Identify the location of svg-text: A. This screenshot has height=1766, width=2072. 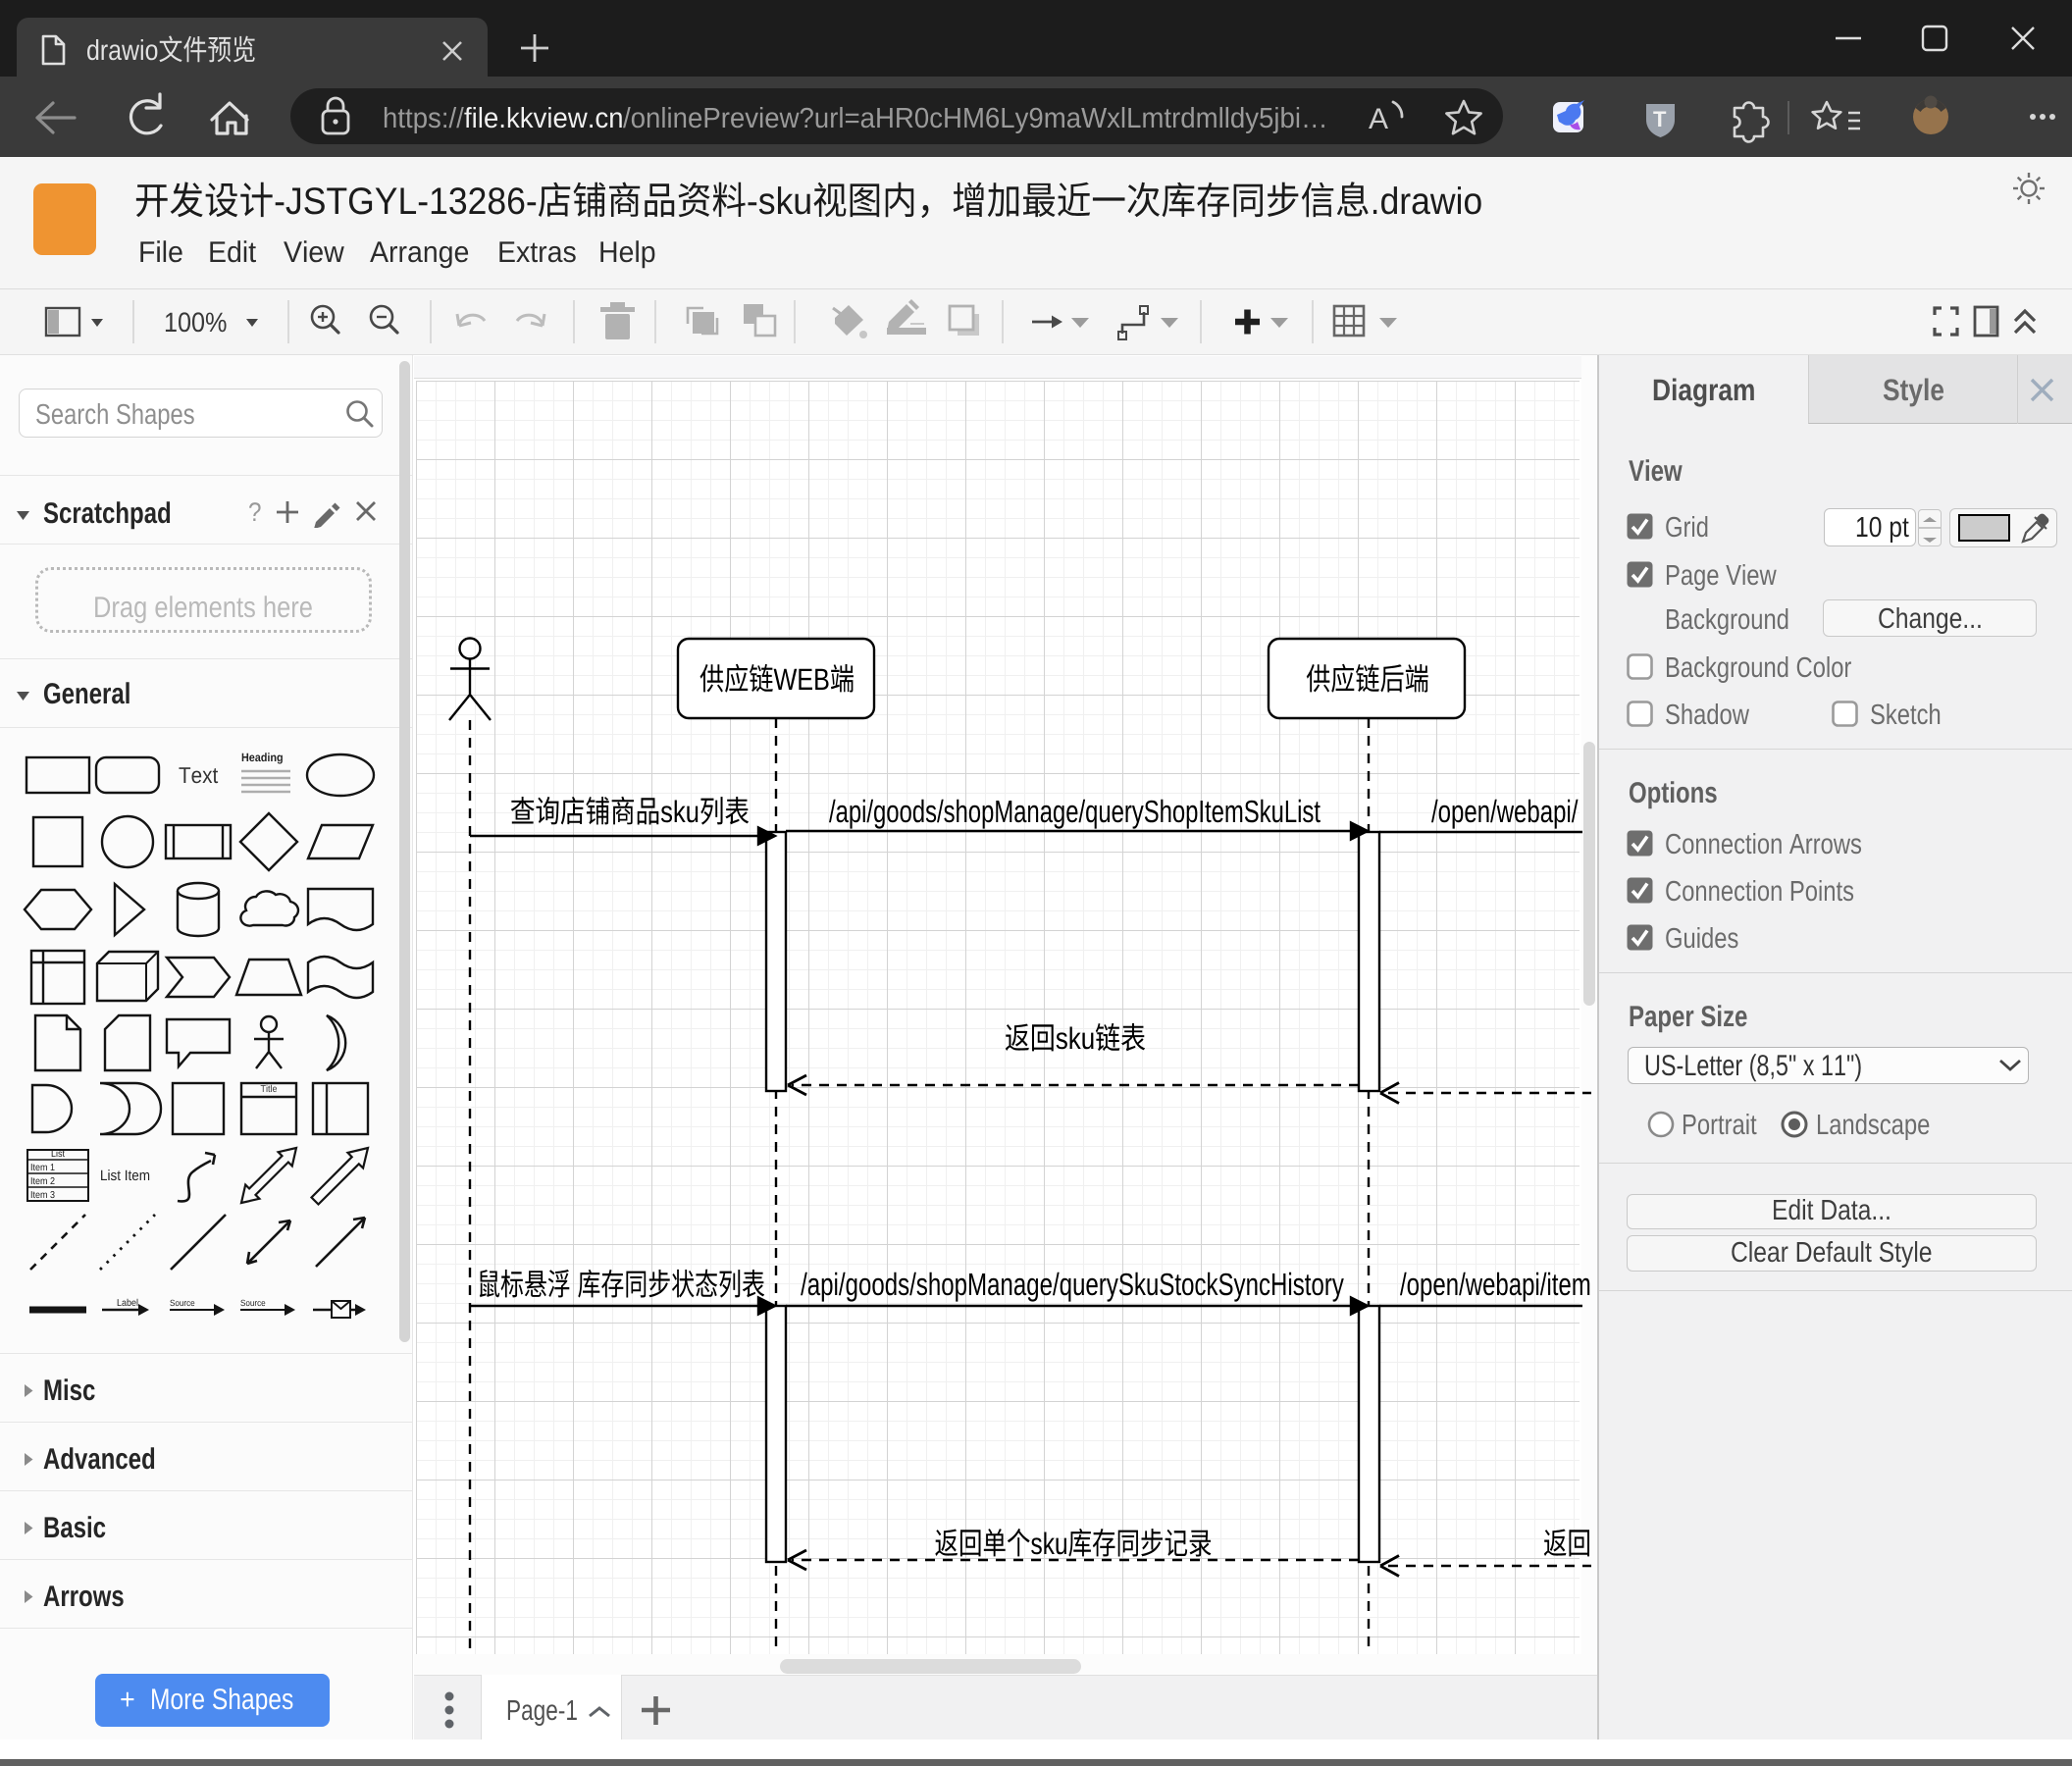
(1378, 119).